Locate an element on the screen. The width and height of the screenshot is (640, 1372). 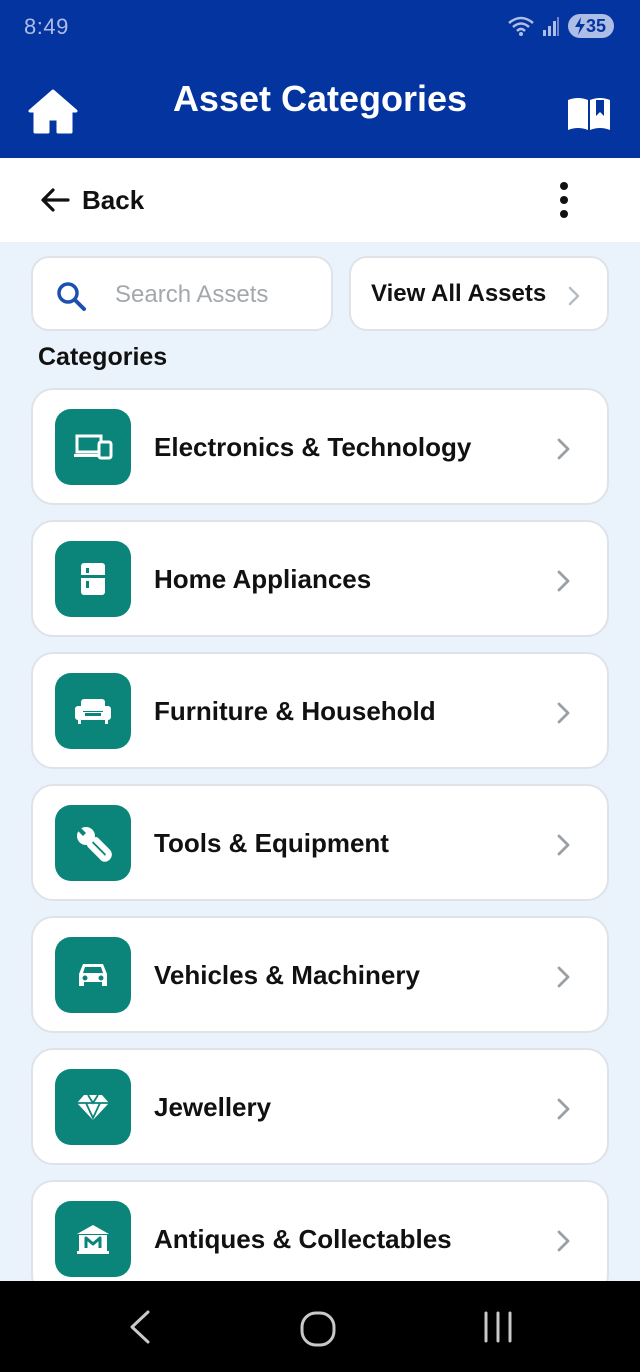
status-time: 8:49 is located at coordinates (46, 26).